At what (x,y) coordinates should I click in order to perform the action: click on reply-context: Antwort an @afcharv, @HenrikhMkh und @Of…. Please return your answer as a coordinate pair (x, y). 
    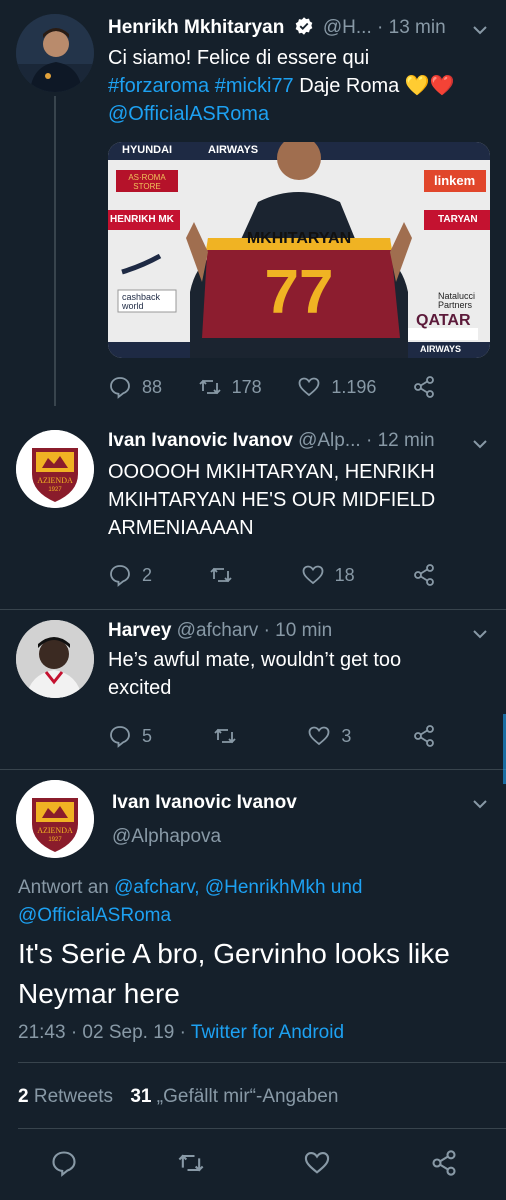
    Looking at the image, I should click on (250, 902).